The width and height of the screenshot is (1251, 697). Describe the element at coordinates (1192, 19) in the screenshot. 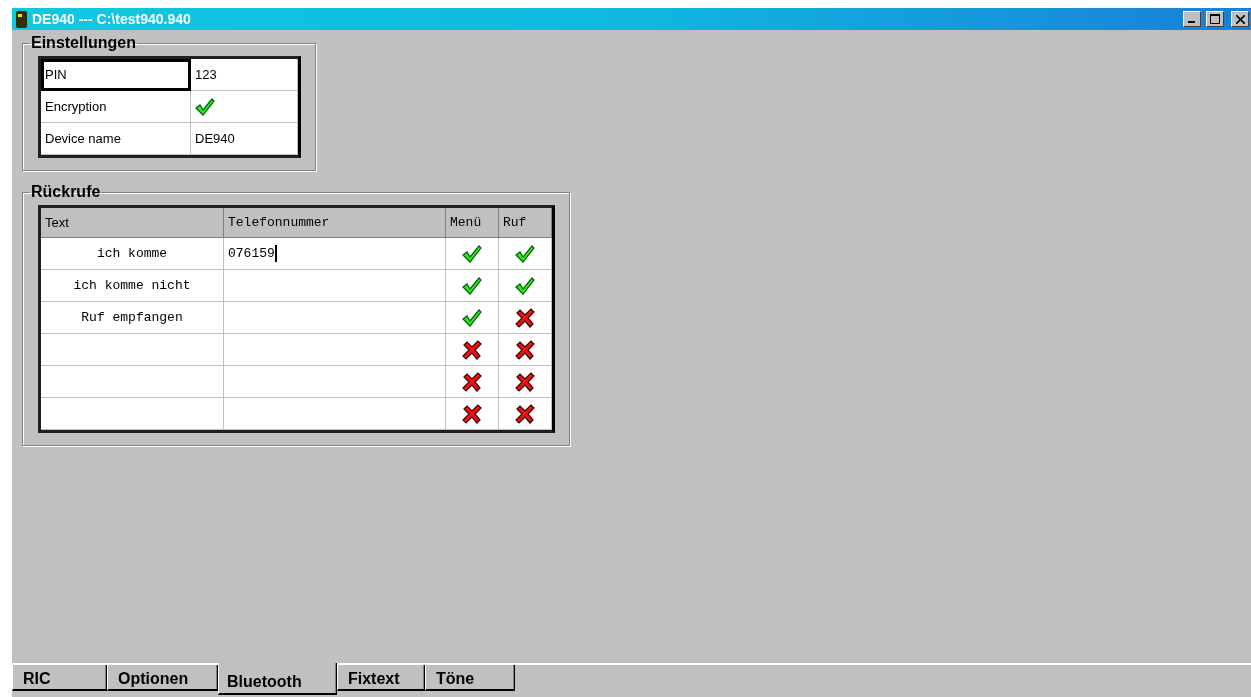

I see `minimize-button` at that location.